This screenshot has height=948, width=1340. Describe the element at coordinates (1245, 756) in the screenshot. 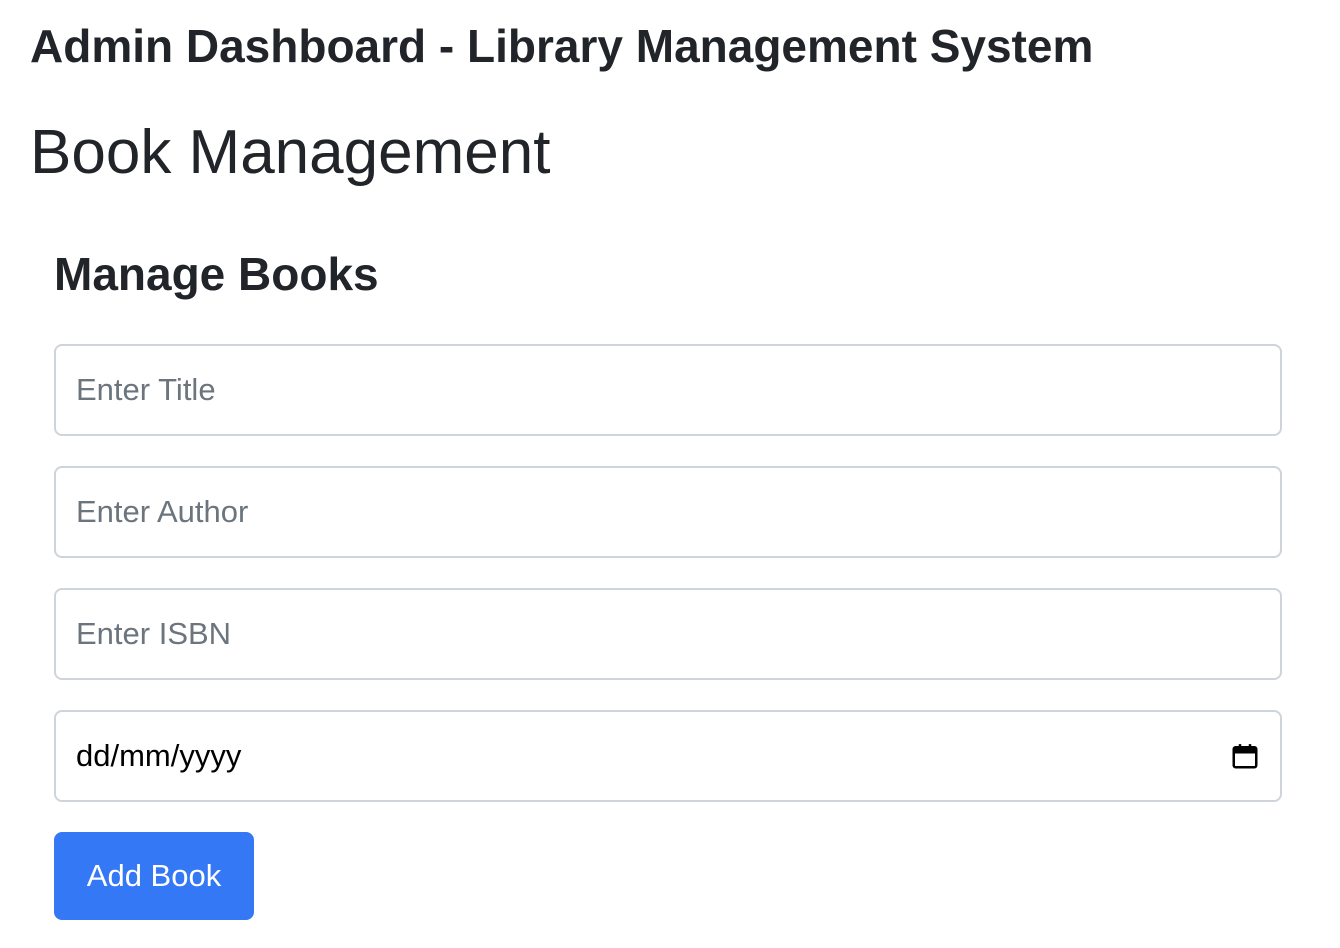

I see `calendar-icon` at that location.